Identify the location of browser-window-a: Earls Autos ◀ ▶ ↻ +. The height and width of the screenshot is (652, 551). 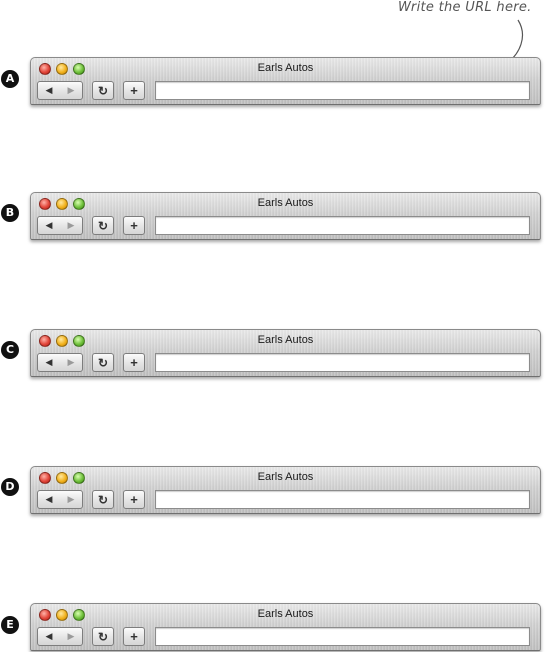
(285, 81).